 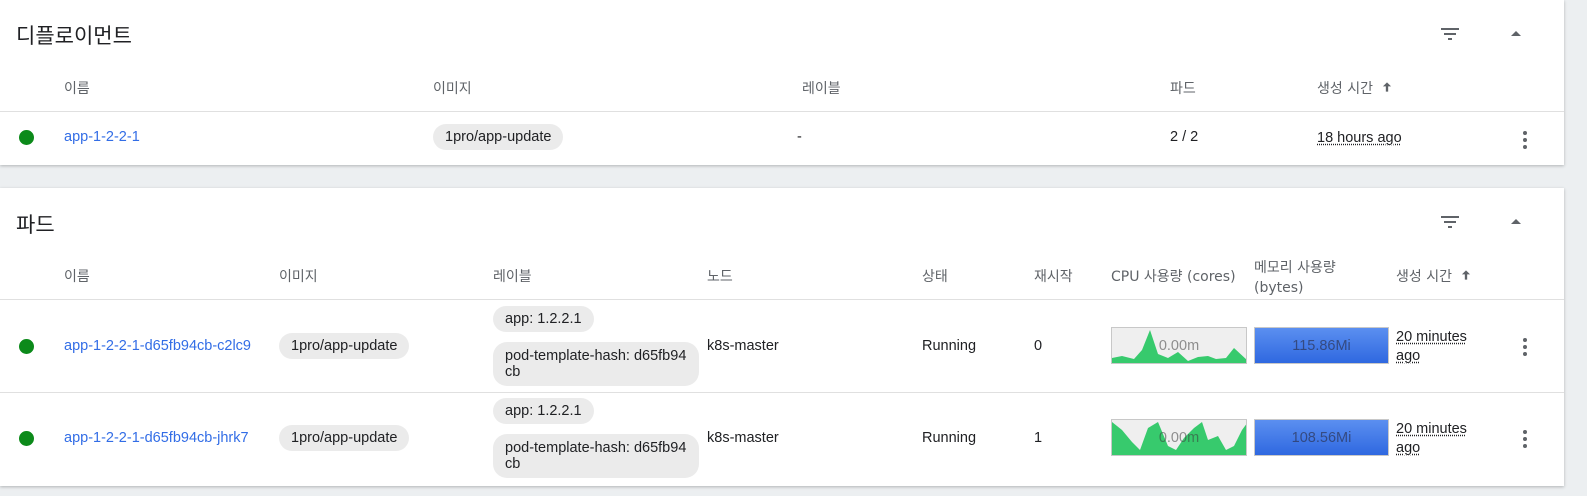 I want to click on column-header-status: 상태, so click(x=935, y=277).